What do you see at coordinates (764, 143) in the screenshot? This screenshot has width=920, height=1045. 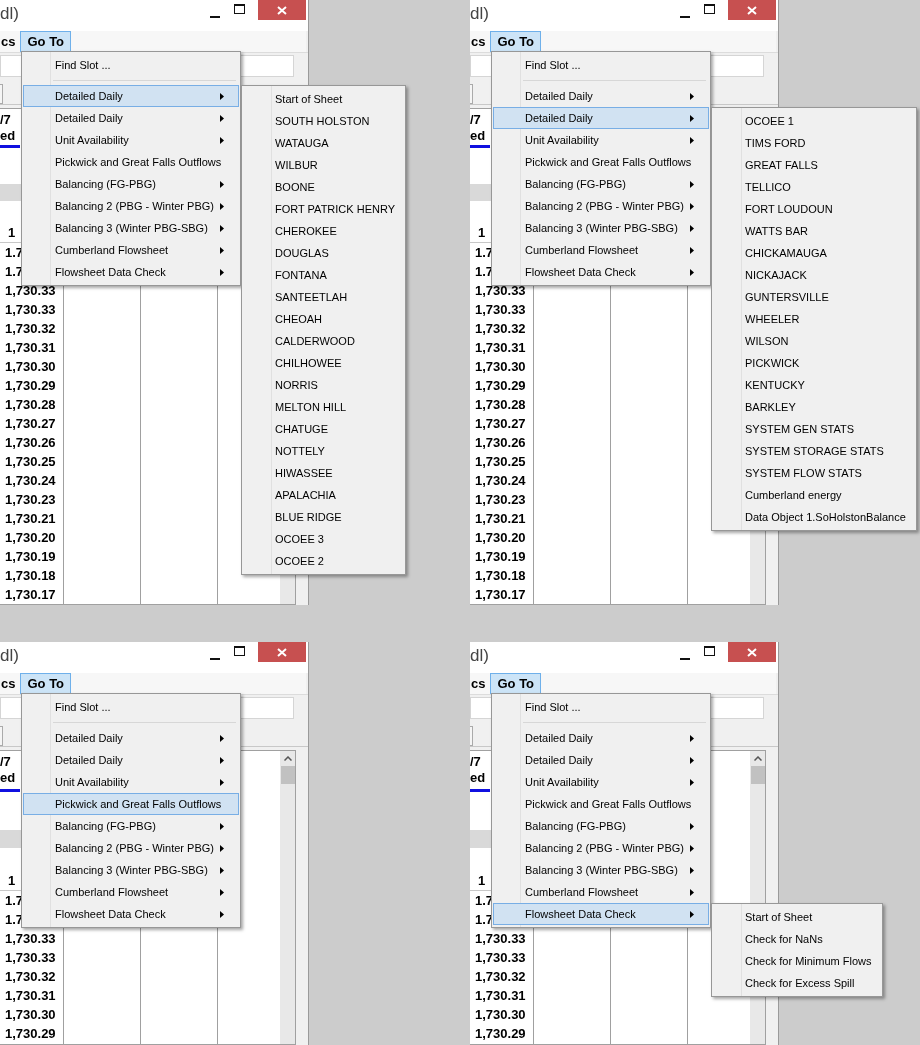 I see `menu-item: TIMS FORD` at bounding box center [764, 143].